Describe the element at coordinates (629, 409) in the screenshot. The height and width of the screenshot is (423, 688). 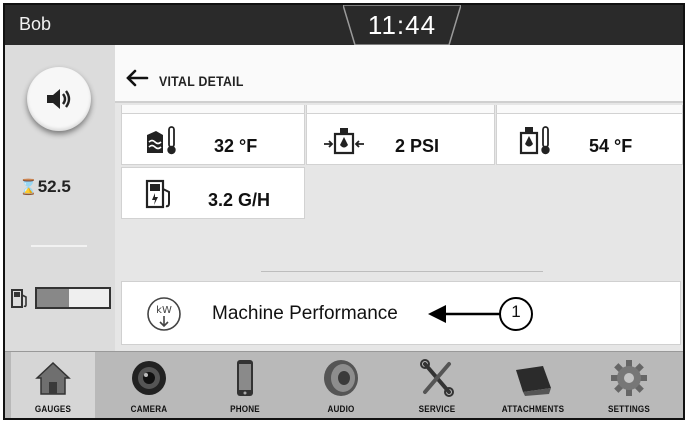
I see `nav-label: SETTINGS` at that location.